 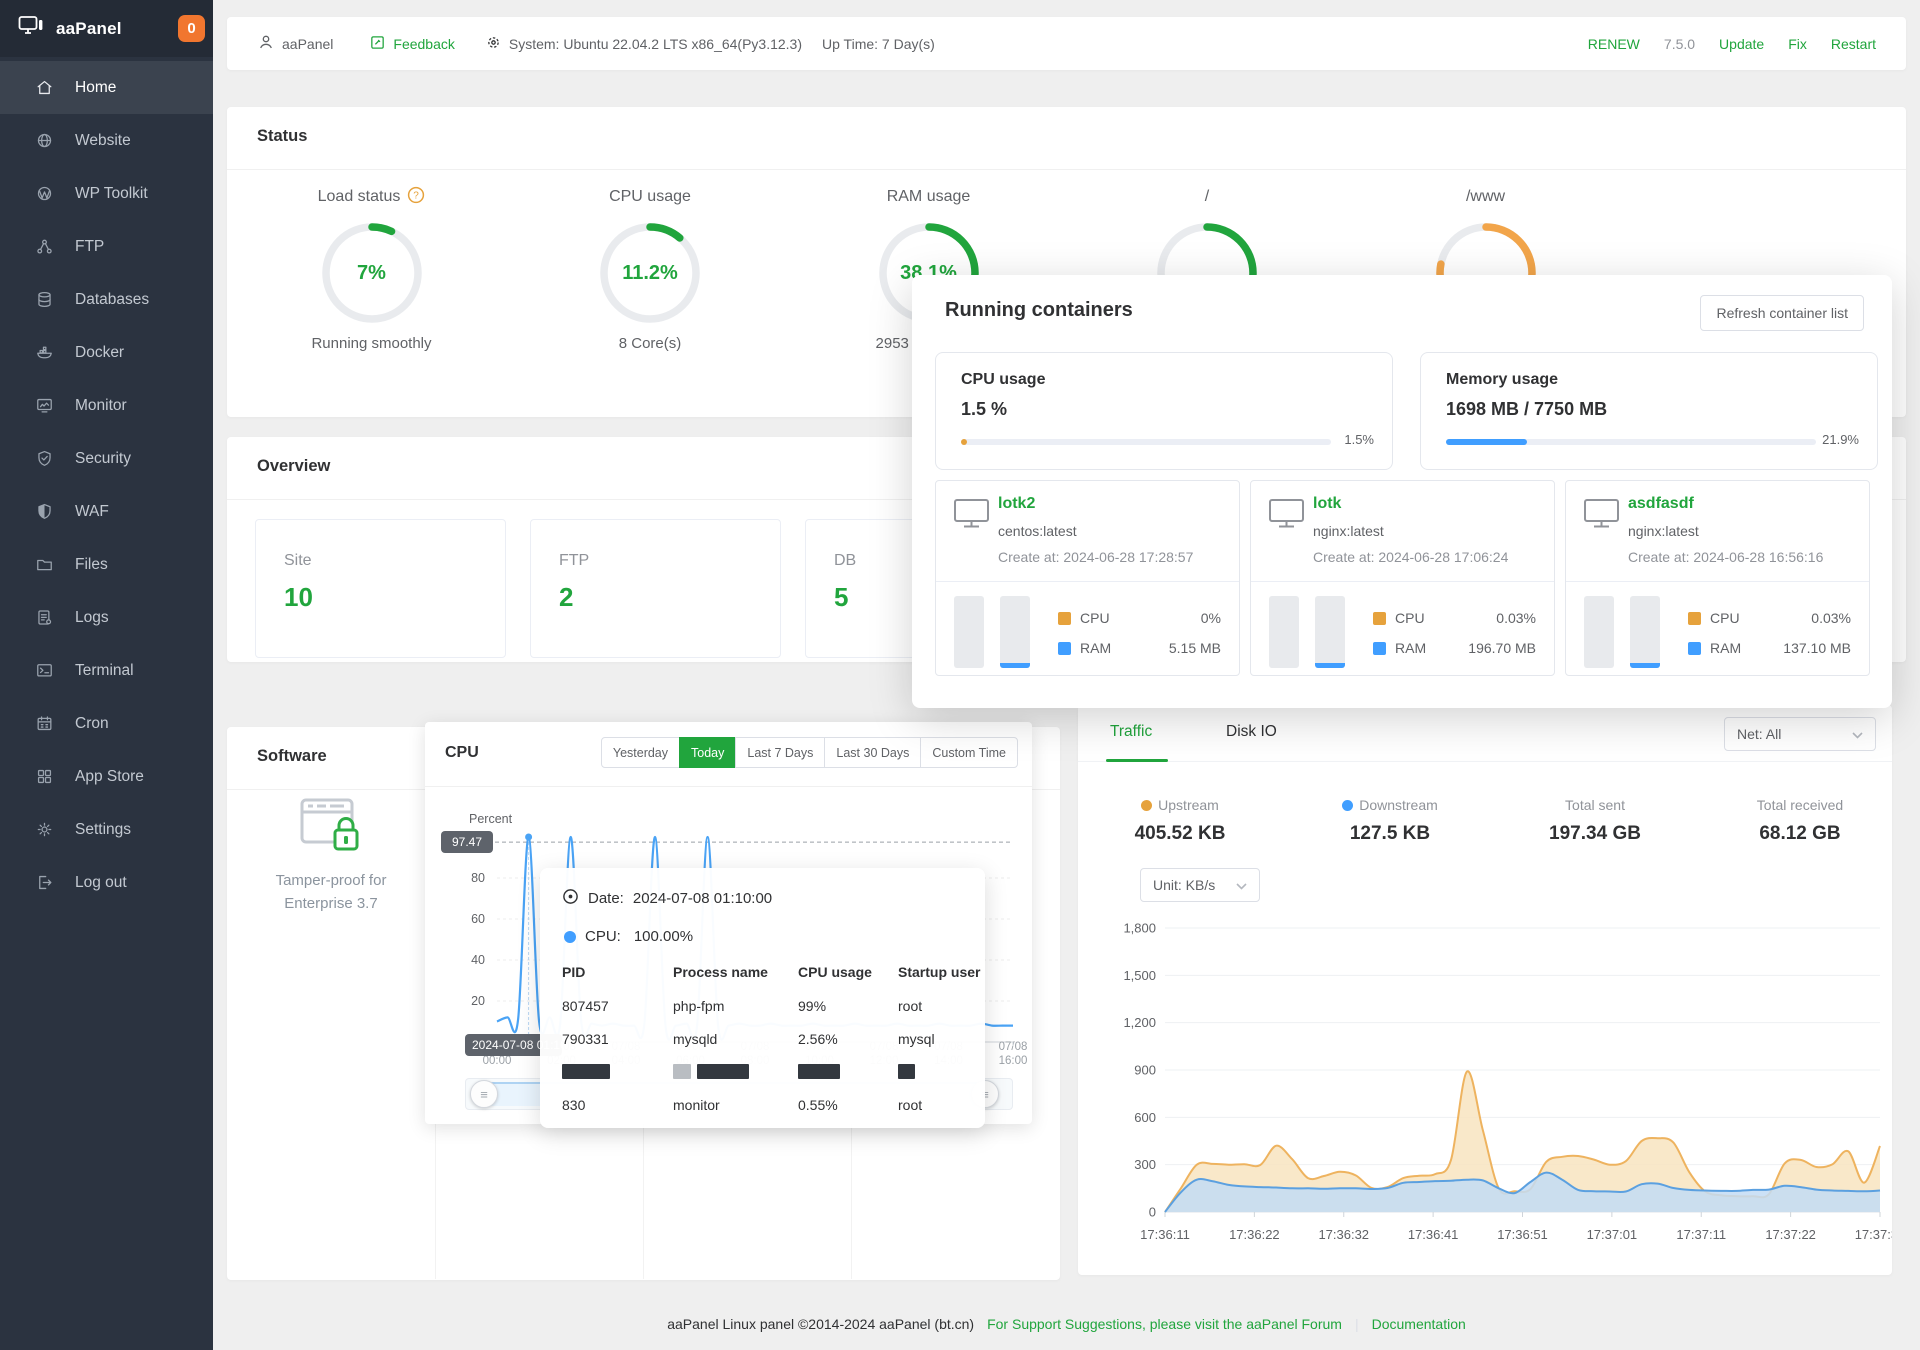 I want to click on sidebar-item-label: Docker, so click(x=100, y=352).